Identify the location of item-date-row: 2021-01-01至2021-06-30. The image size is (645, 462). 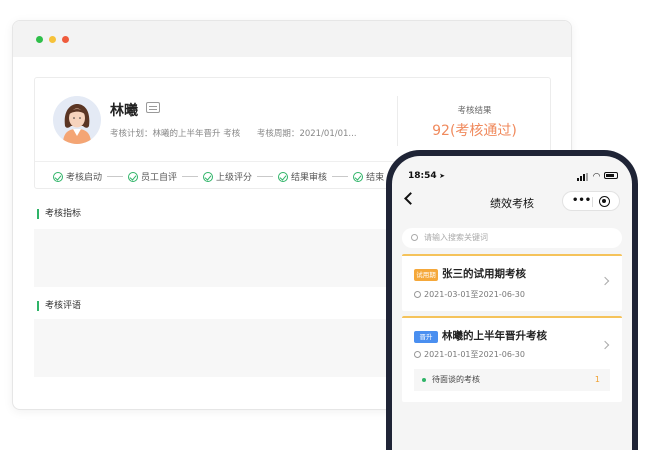
(469, 354).